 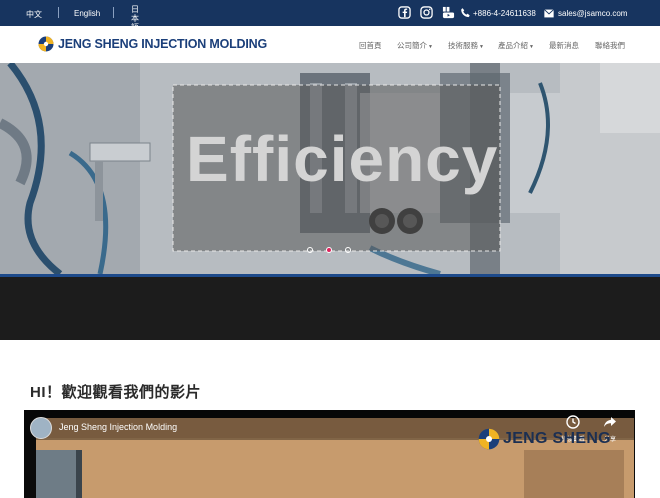 What do you see at coordinates (465, 13) in the screenshot?
I see `phone-icon` at bounding box center [465, 13].